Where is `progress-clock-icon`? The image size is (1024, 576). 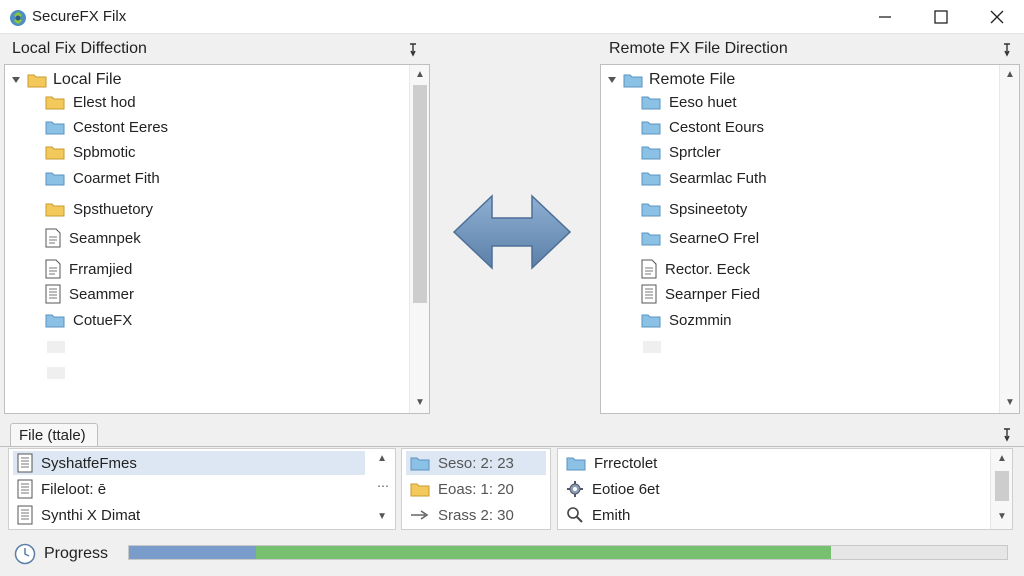 progress-clock-icon is located at coordinates (25, 554).